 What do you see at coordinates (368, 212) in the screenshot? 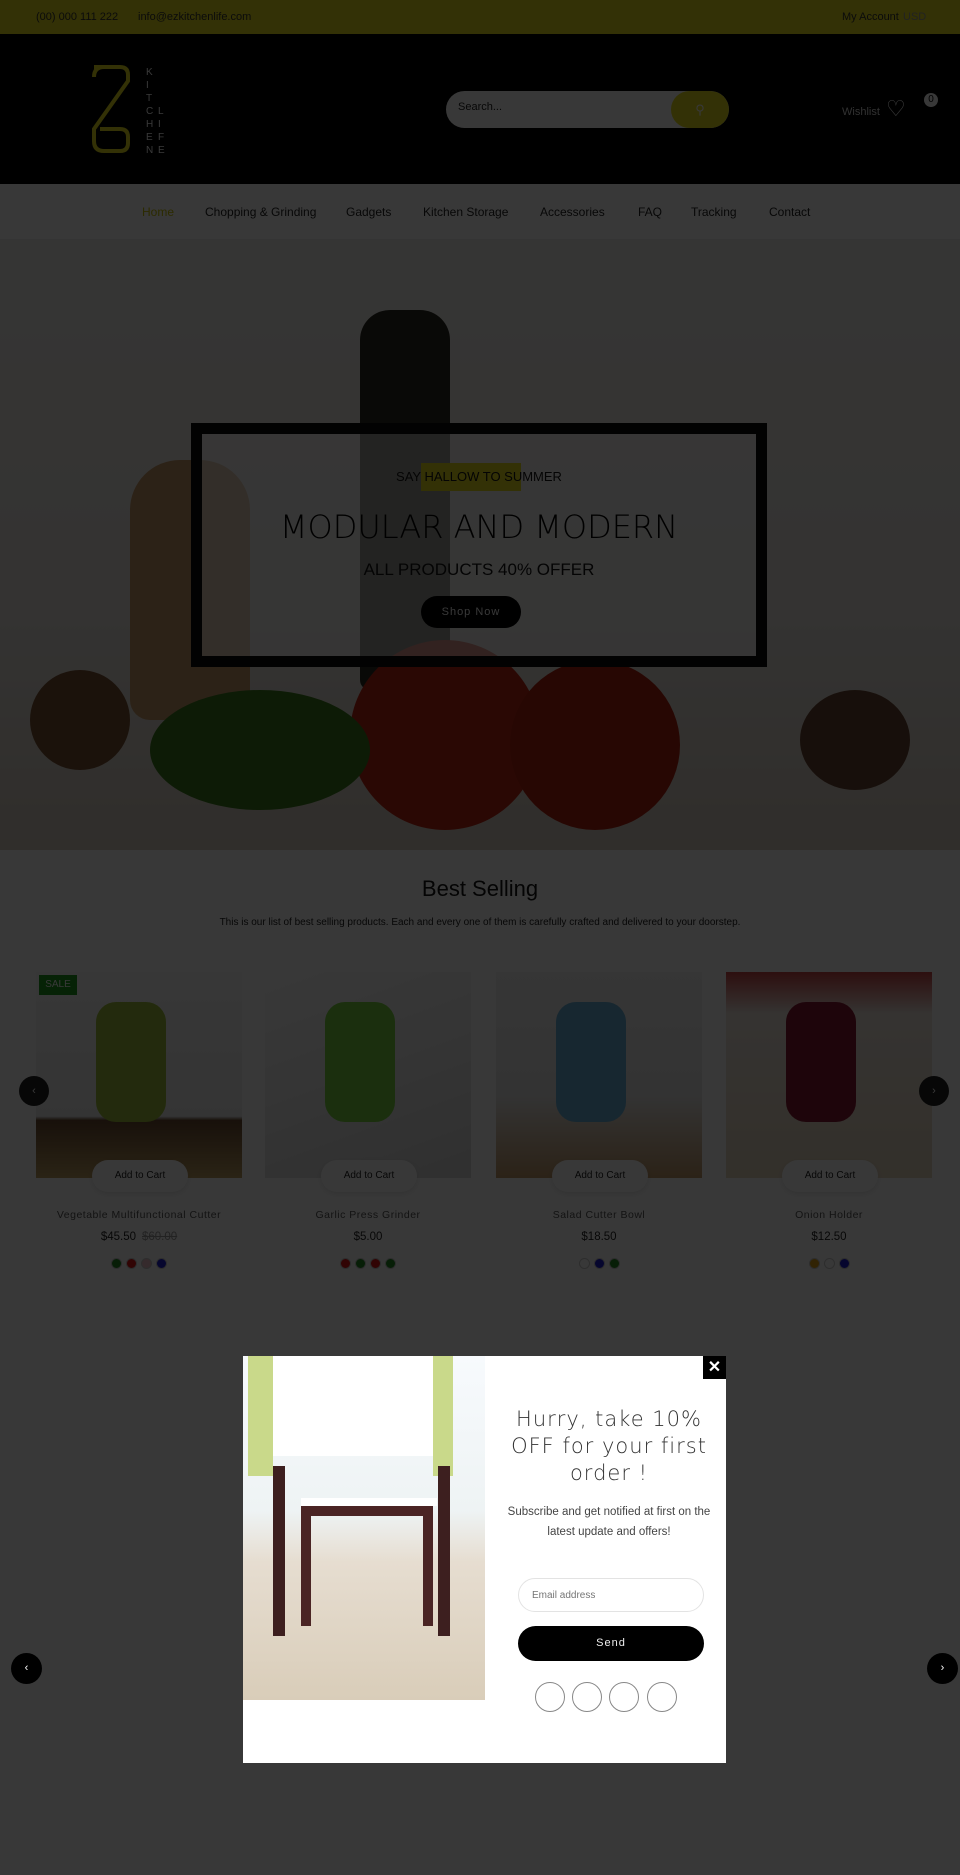
I see `nav-gadgets: Gadgets` at bounding box center [368, 212].